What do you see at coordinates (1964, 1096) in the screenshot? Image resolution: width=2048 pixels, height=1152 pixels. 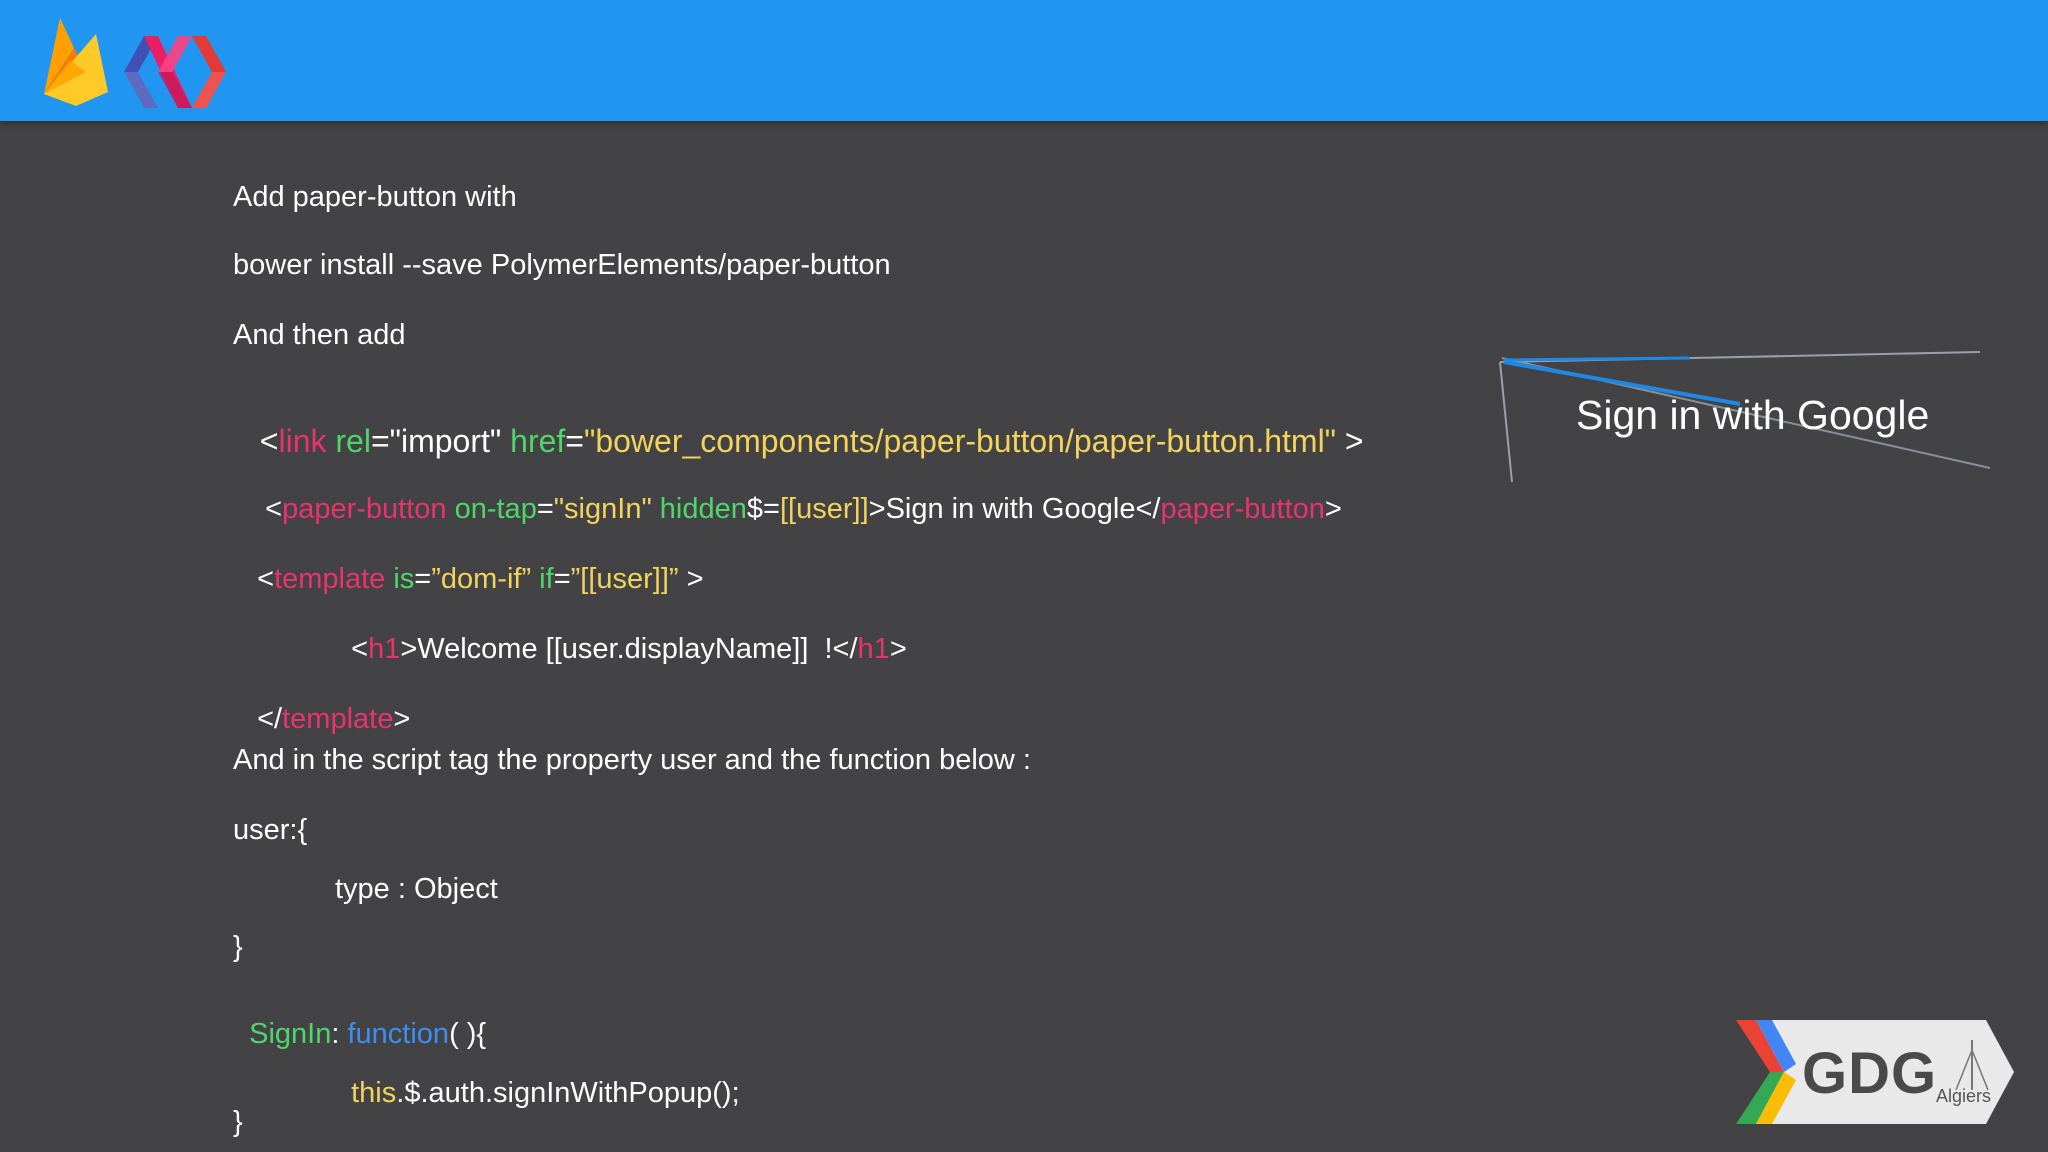 I see `gdg-chapter-name: Algiers` at bounding box center [1964, 1096].